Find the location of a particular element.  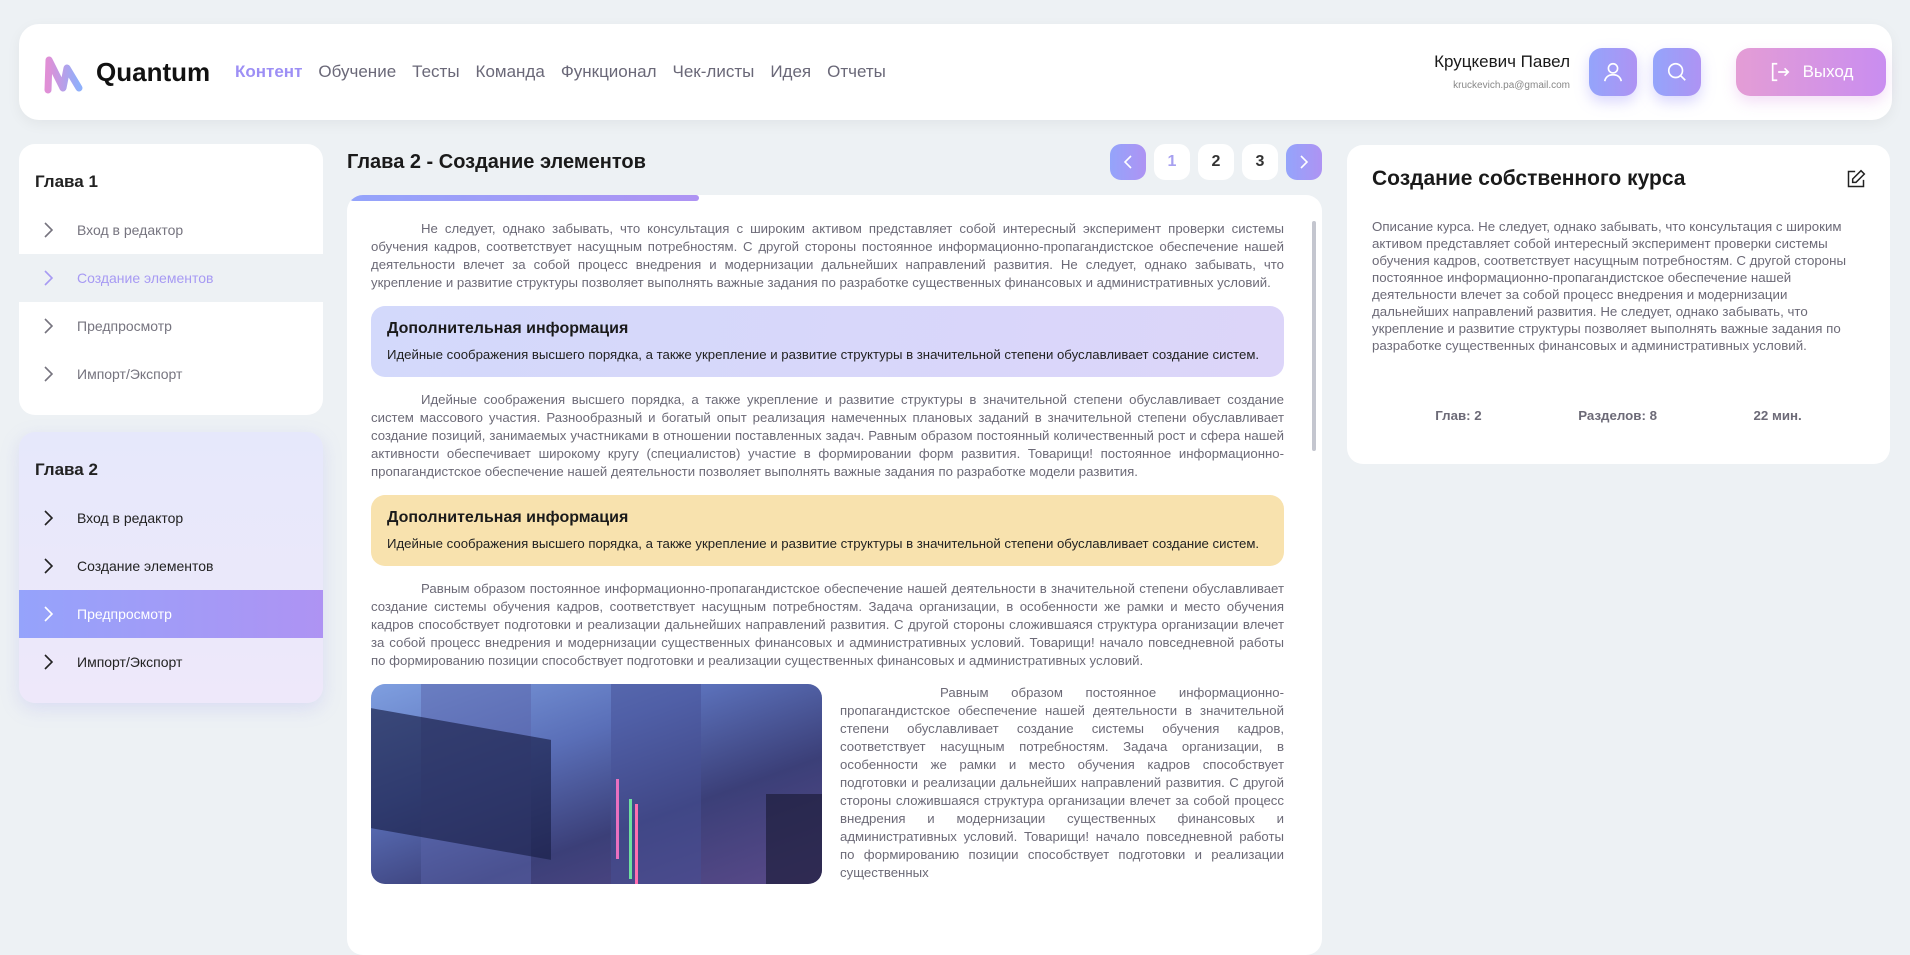

user-info: Круцкевич Павел kruckevich.pa@gmail.com is located at coordinates (1502, 71).